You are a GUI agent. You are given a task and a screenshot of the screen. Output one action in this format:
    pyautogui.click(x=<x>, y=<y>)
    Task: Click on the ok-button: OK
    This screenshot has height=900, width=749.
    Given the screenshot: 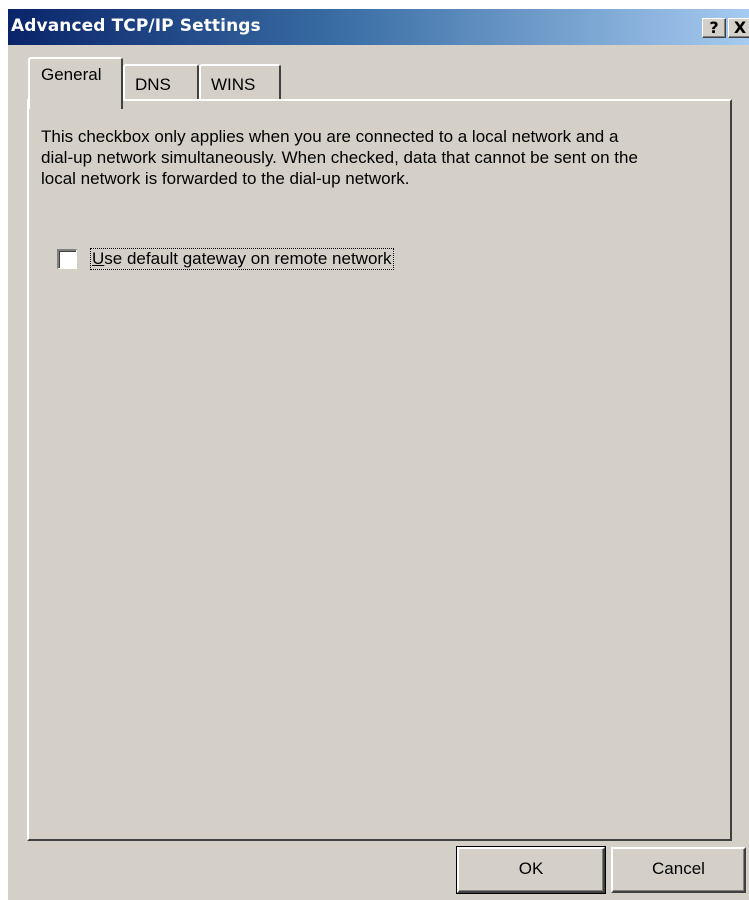 What is the action you would take?
    pyautogui.click(x=531, y=870)
    